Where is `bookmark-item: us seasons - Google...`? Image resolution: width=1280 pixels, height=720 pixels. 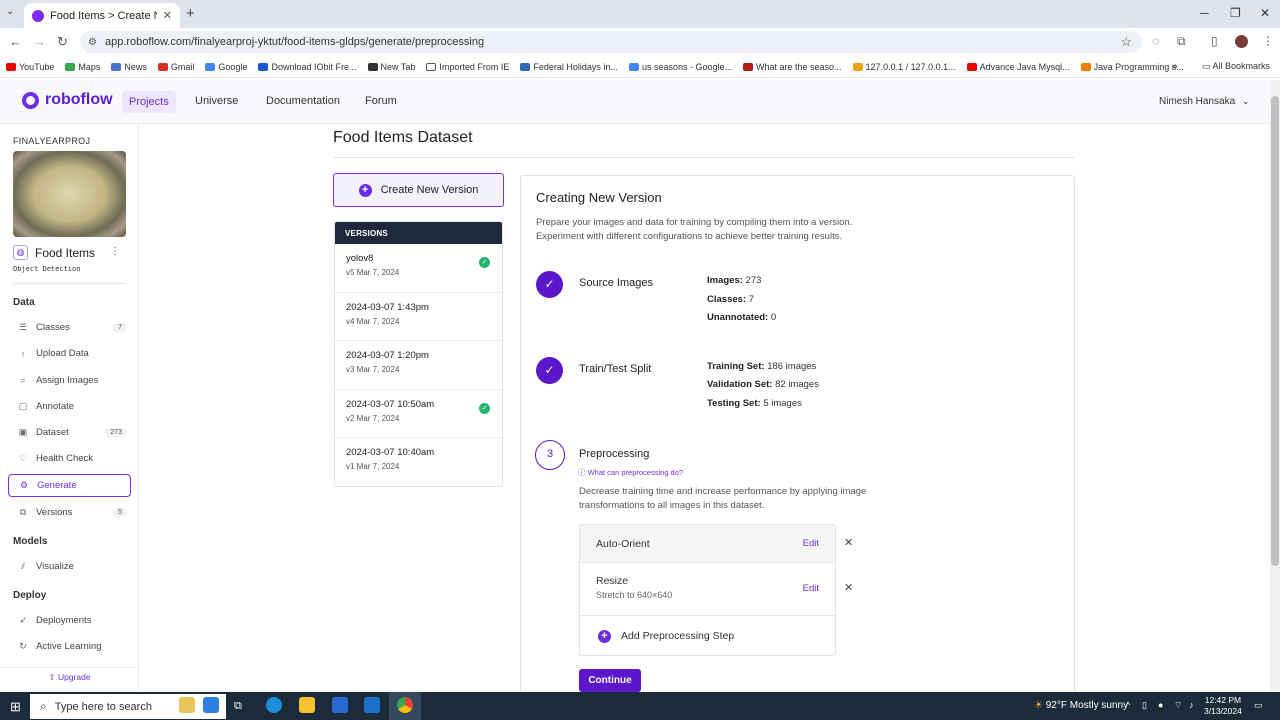 bookmark-item: us seasons - Google... is located at coordinates (680, 67).